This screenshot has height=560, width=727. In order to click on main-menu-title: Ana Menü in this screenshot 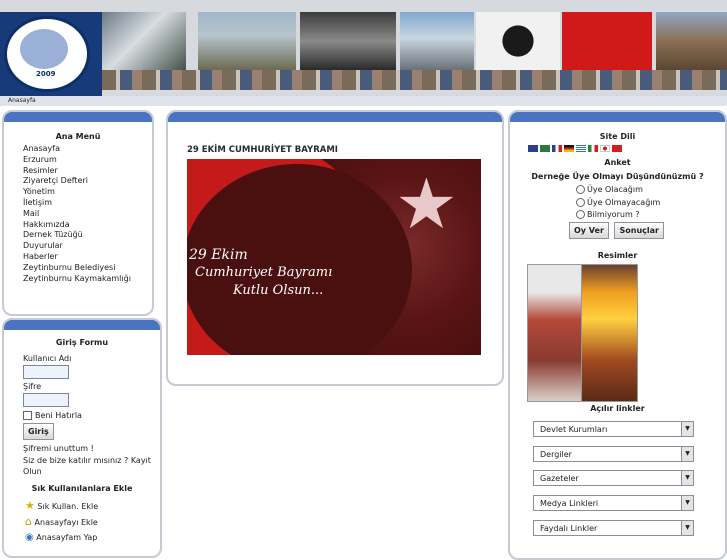, I will do `click(78, 136)`.